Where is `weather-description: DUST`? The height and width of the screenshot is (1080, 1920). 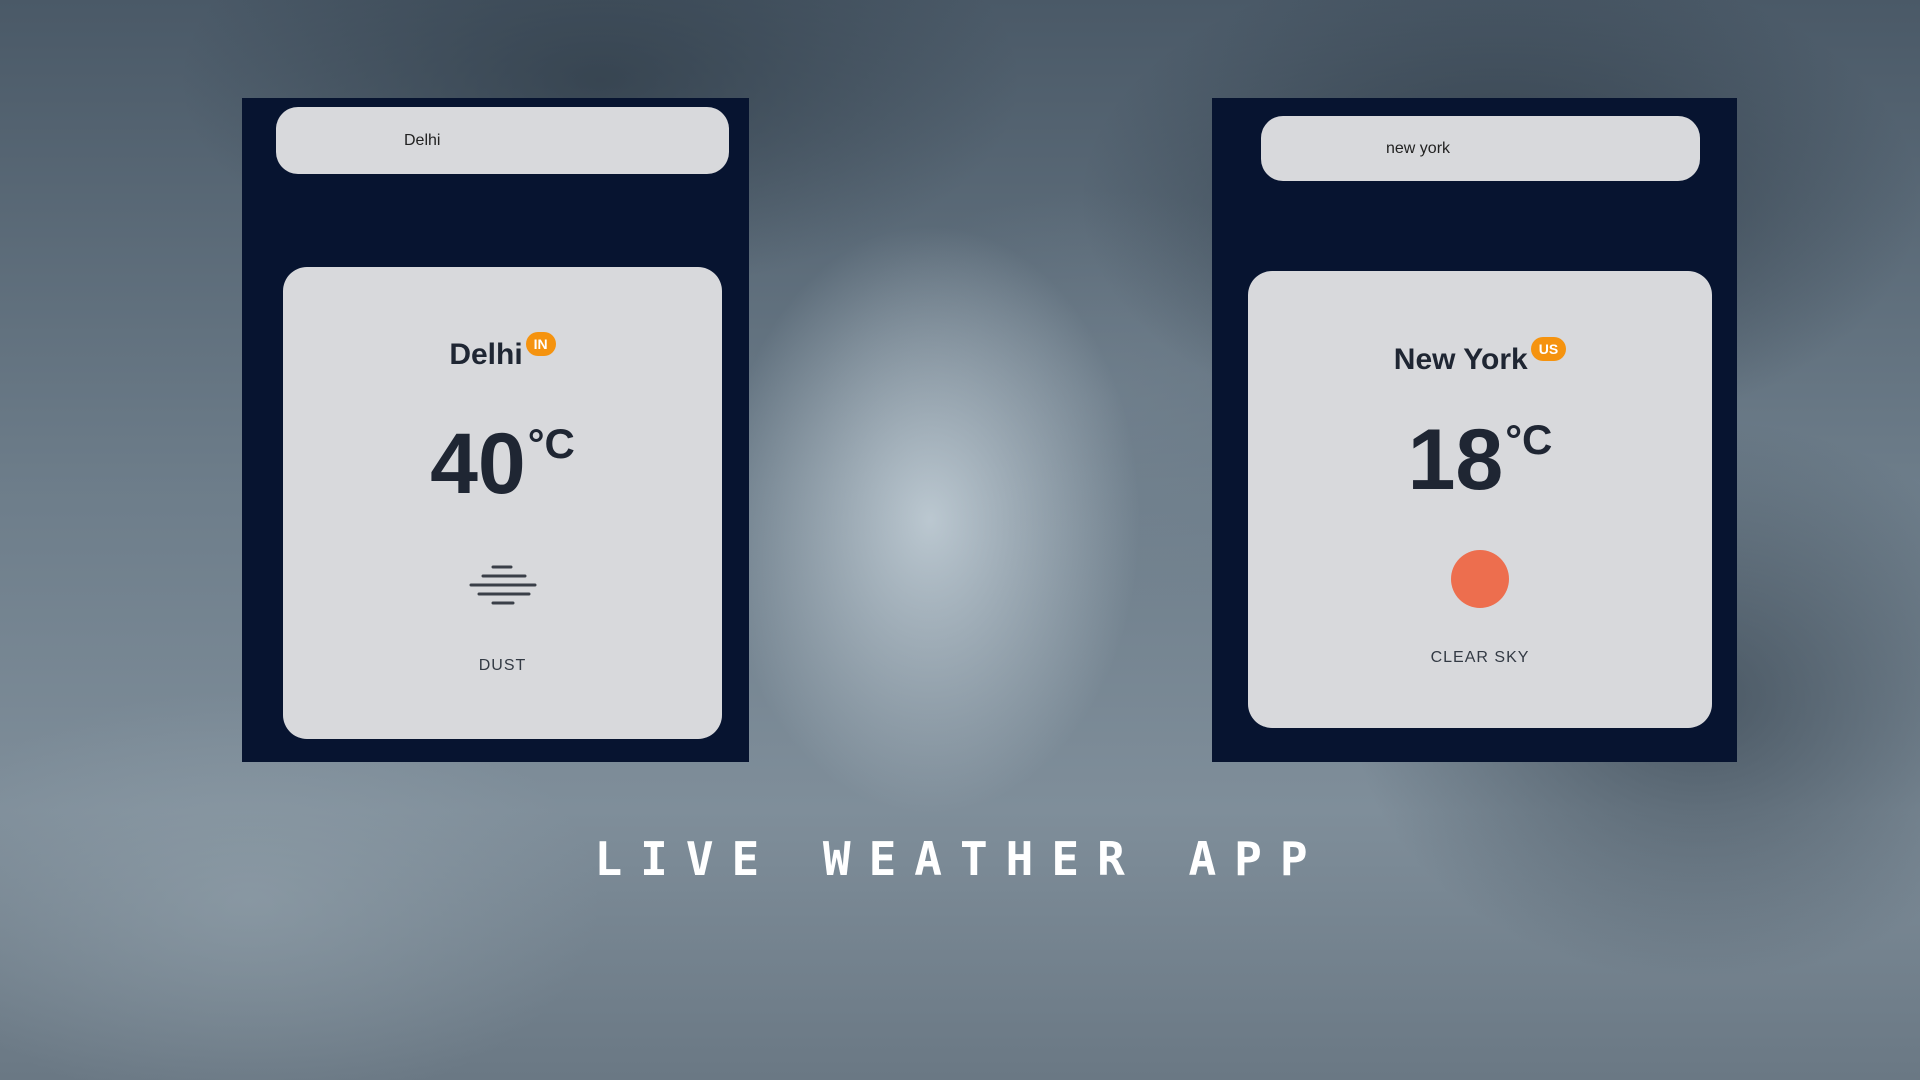
weather-description: DUST is located at coordinates (502, 665).